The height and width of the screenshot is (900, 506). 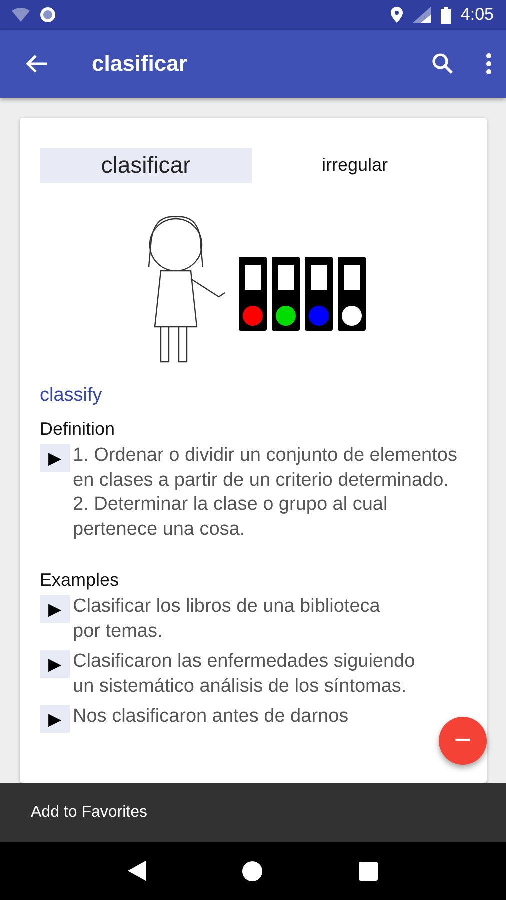 I want to click on translation: classify, so click(x=72, y=396).